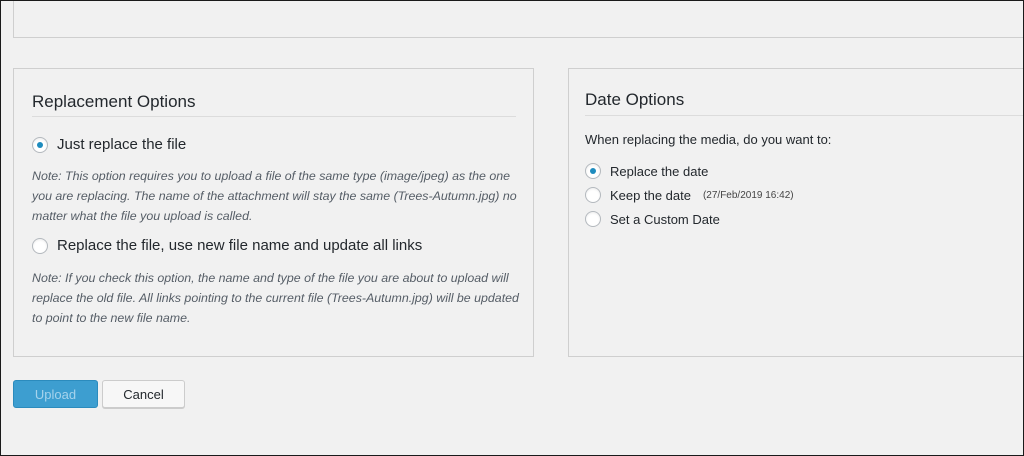  I want to click on current-date-meta: (27/Feb/2019 16:42), so click(748, 195).